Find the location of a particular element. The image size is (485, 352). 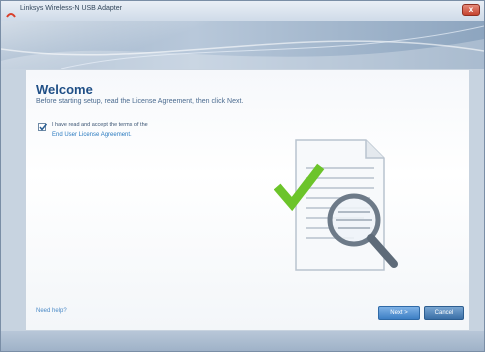

license-document-magnifier-icon is located at coordinates (343, 207).